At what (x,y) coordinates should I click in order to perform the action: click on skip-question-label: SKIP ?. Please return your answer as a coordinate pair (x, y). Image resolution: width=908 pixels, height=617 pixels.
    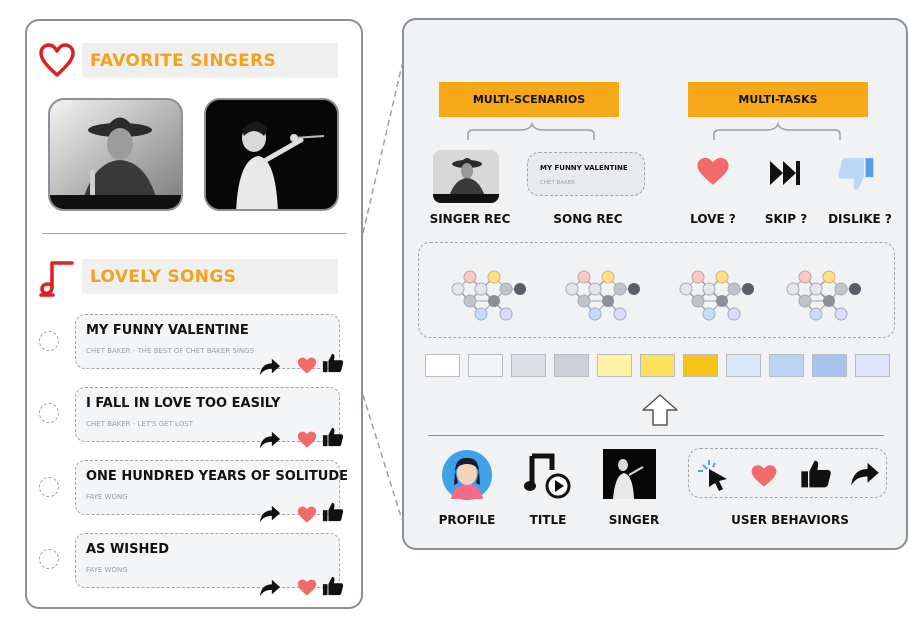
    Looking at the image, I should click on (786, 219).